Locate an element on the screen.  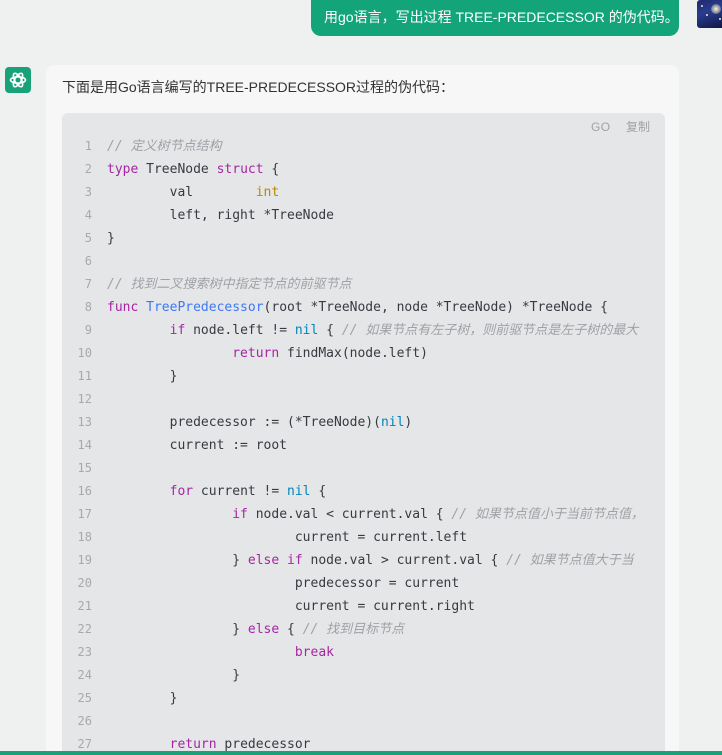
line-number: 1 is located at coordinates (88, 146).